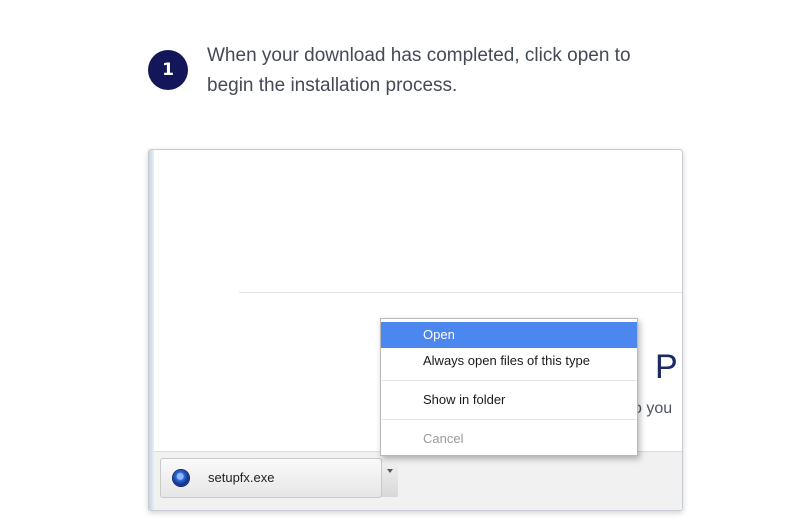 The image size is (800, 530). Describe the element at coordinates (460, 292) in the screenshot. I see `page-divider` at that location.